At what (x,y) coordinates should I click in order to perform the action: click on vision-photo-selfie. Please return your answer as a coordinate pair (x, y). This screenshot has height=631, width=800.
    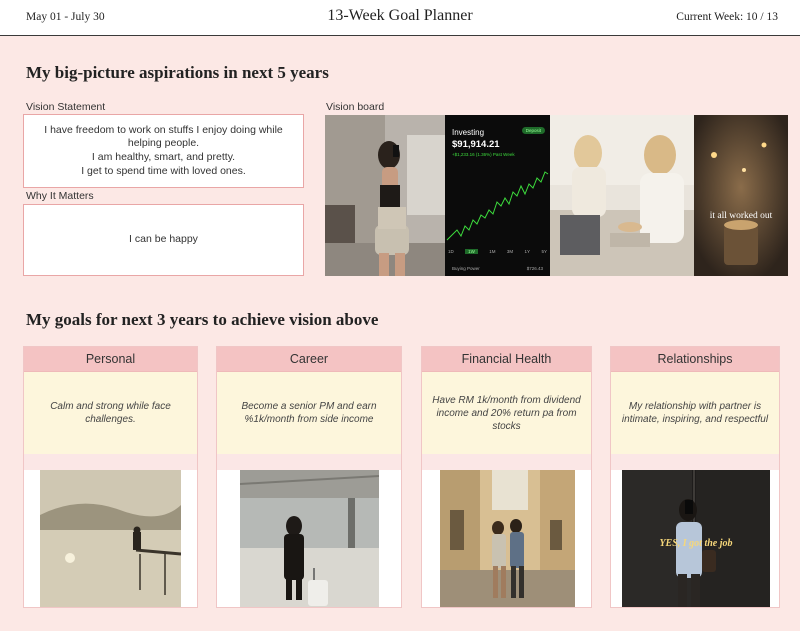
    Looking at the image, I should click on (385, 195).